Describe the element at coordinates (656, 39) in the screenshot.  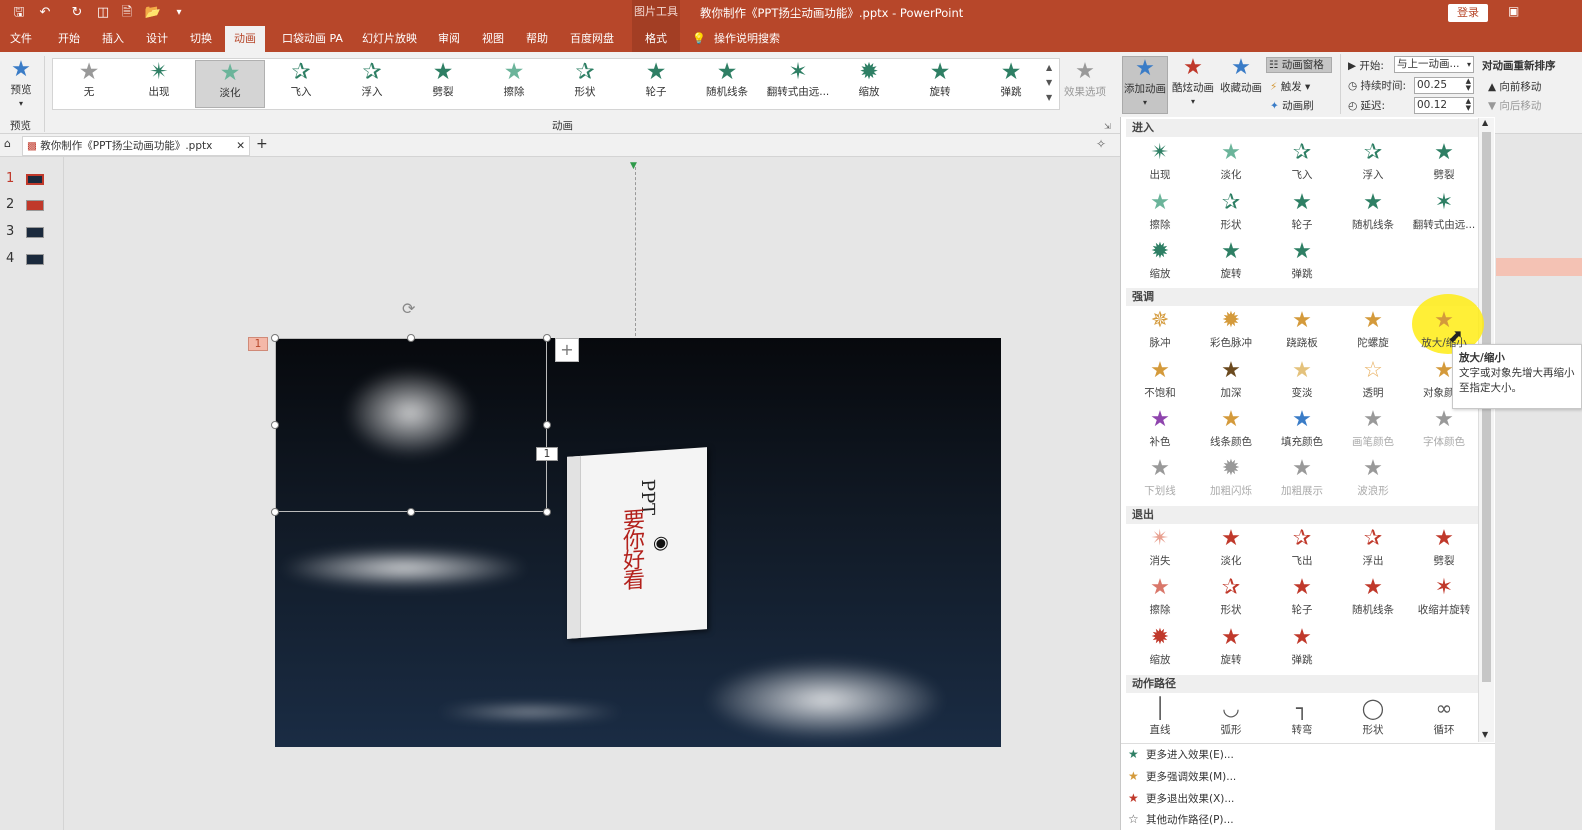
I see `tab-format: 格式` at that location.